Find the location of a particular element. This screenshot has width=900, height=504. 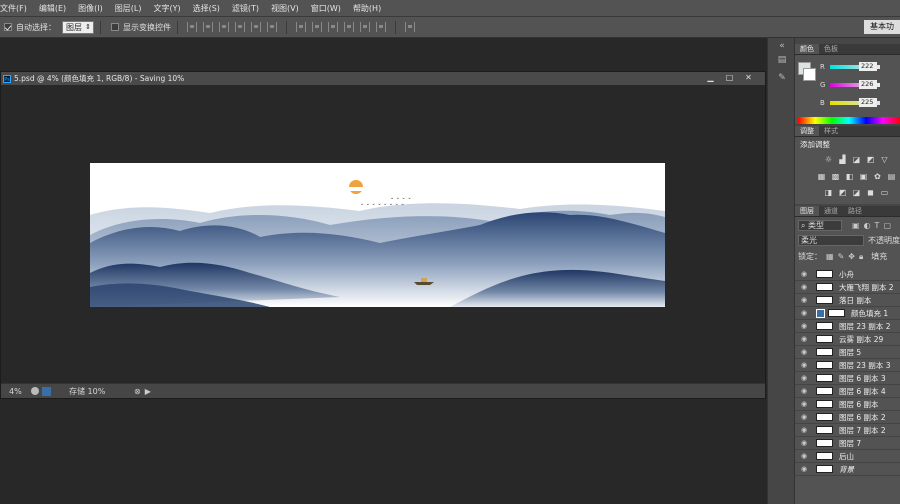

layer-filter-dropdown: ⌕ 类型 is located at coordinates (820, 225).